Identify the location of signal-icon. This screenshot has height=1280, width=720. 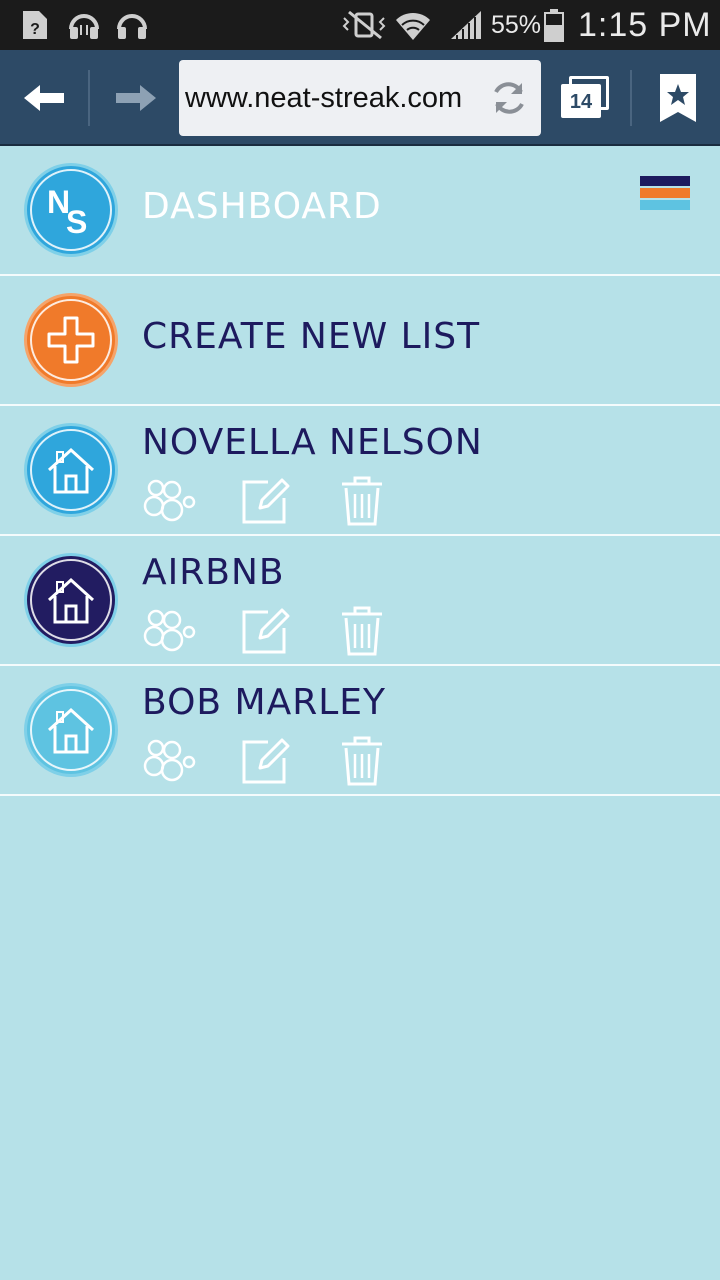
(466, 25).